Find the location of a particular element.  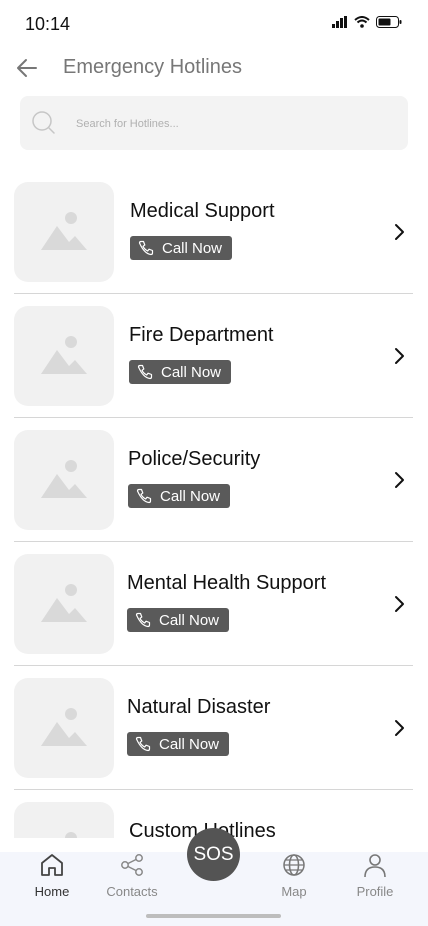

status-time: 10:14 is located at coordinates (48, 24).